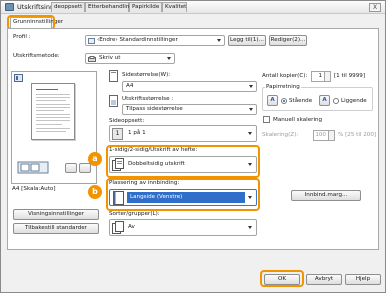 The image size is (386, 293). I want to click on binding-select: Langside (Venstre), so click(183, 197).